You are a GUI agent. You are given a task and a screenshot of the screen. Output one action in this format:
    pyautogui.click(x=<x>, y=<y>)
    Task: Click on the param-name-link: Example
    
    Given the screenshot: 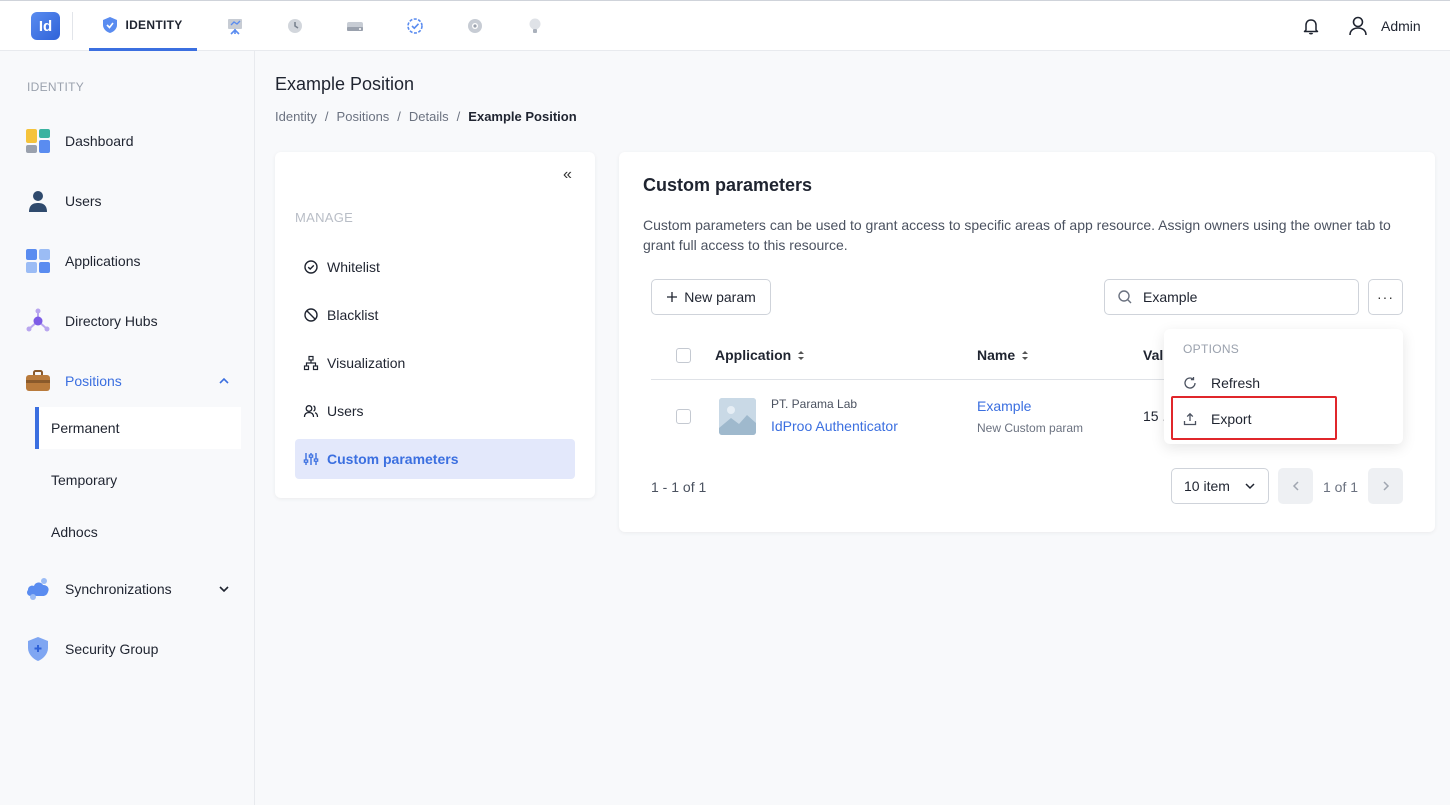 What is the action you would take?
    pyautogui.click(x=1004, y=406)
    